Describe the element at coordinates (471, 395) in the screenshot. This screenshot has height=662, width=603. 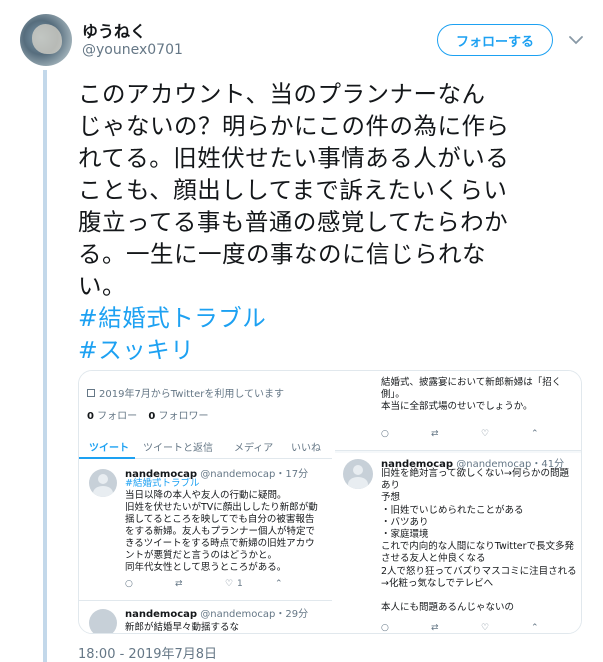
I see `embedded-body: 結婚式、披露宴において新郎新婦は「招く 側」。 本当に全部式場のせいでしょうか。` at that location.